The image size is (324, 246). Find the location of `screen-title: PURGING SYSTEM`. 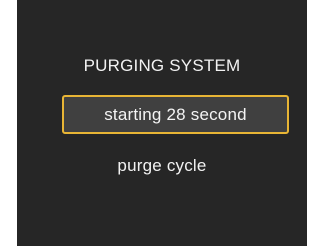

screen-title: PURGING SYSTEM is located at coordinates (162, 65).